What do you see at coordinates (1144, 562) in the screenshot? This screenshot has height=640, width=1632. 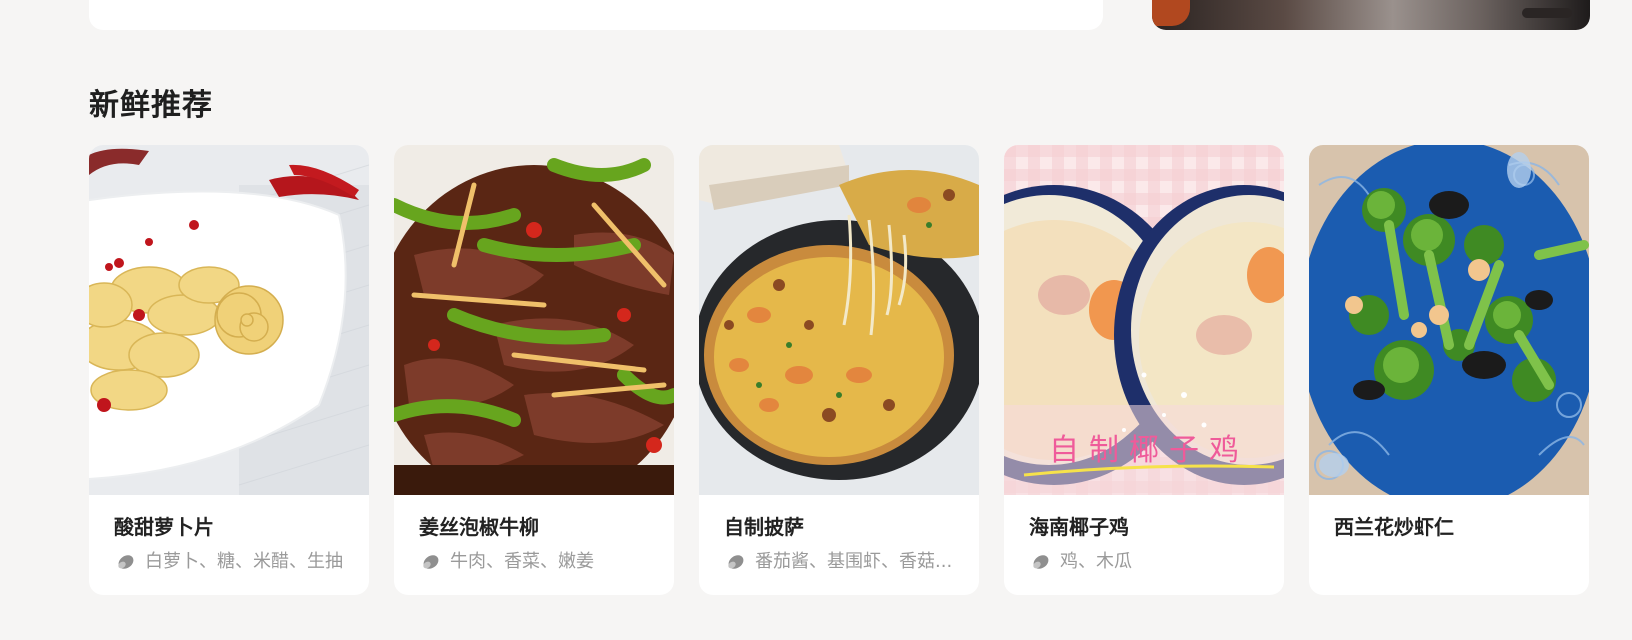 I see `ingredients-line: 鸡、木瓜` at bounding box center [1144, 562].